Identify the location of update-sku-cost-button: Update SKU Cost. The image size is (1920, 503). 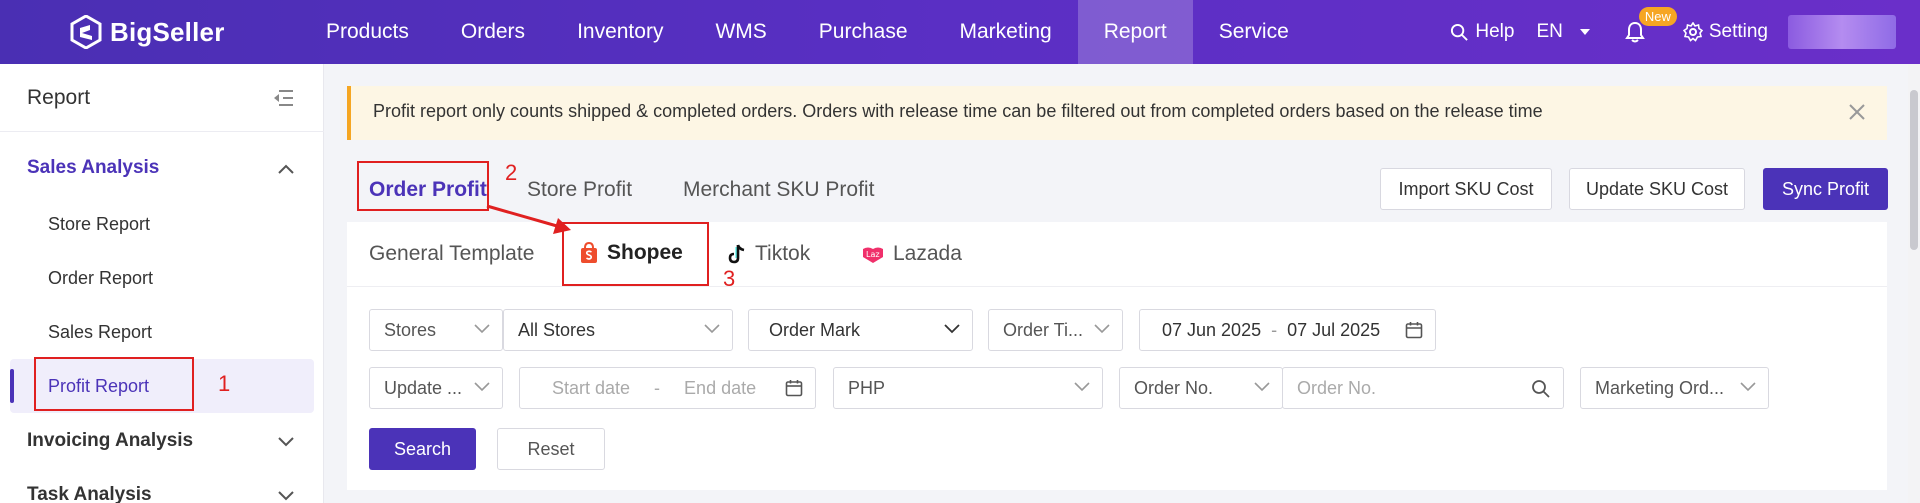
(1657, 189).